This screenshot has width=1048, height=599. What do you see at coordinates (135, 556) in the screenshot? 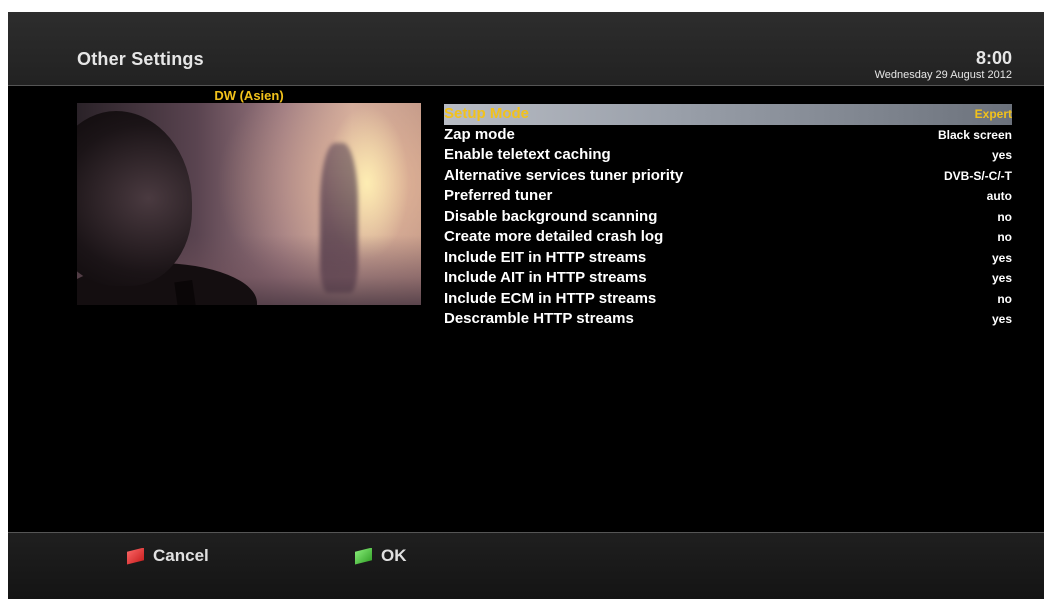
I see `red-key-icon` at bounding box center [135, 556].